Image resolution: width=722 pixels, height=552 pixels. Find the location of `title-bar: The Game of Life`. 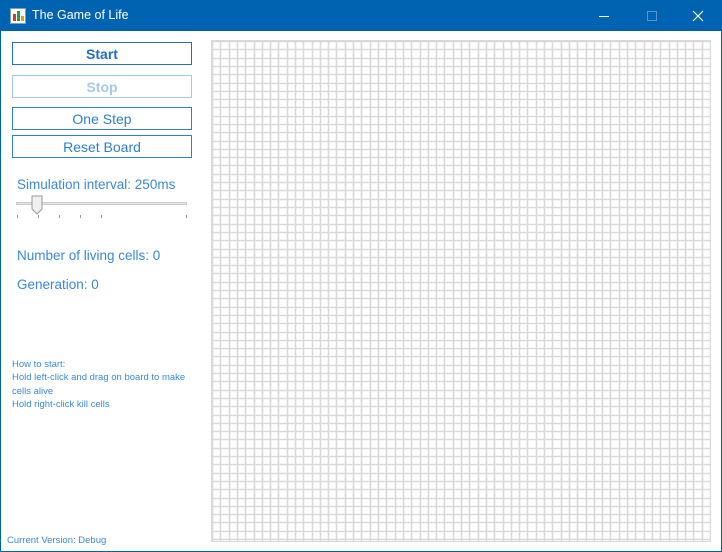

title-bar: The Game of Life is located at coordinates (361, 16).